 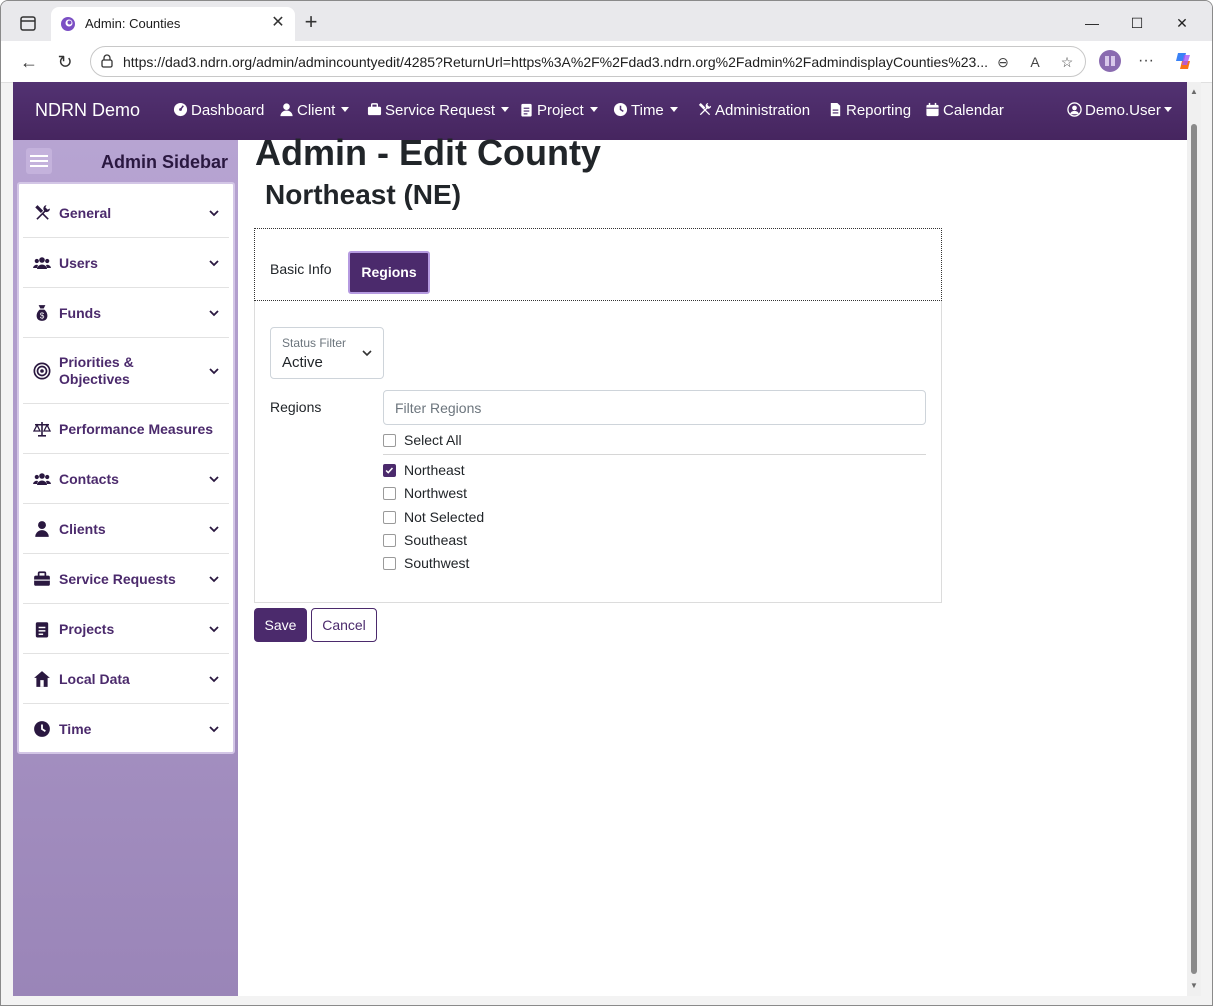 I want to click on more-options-icon: ···, so click(x=1146, y=61).